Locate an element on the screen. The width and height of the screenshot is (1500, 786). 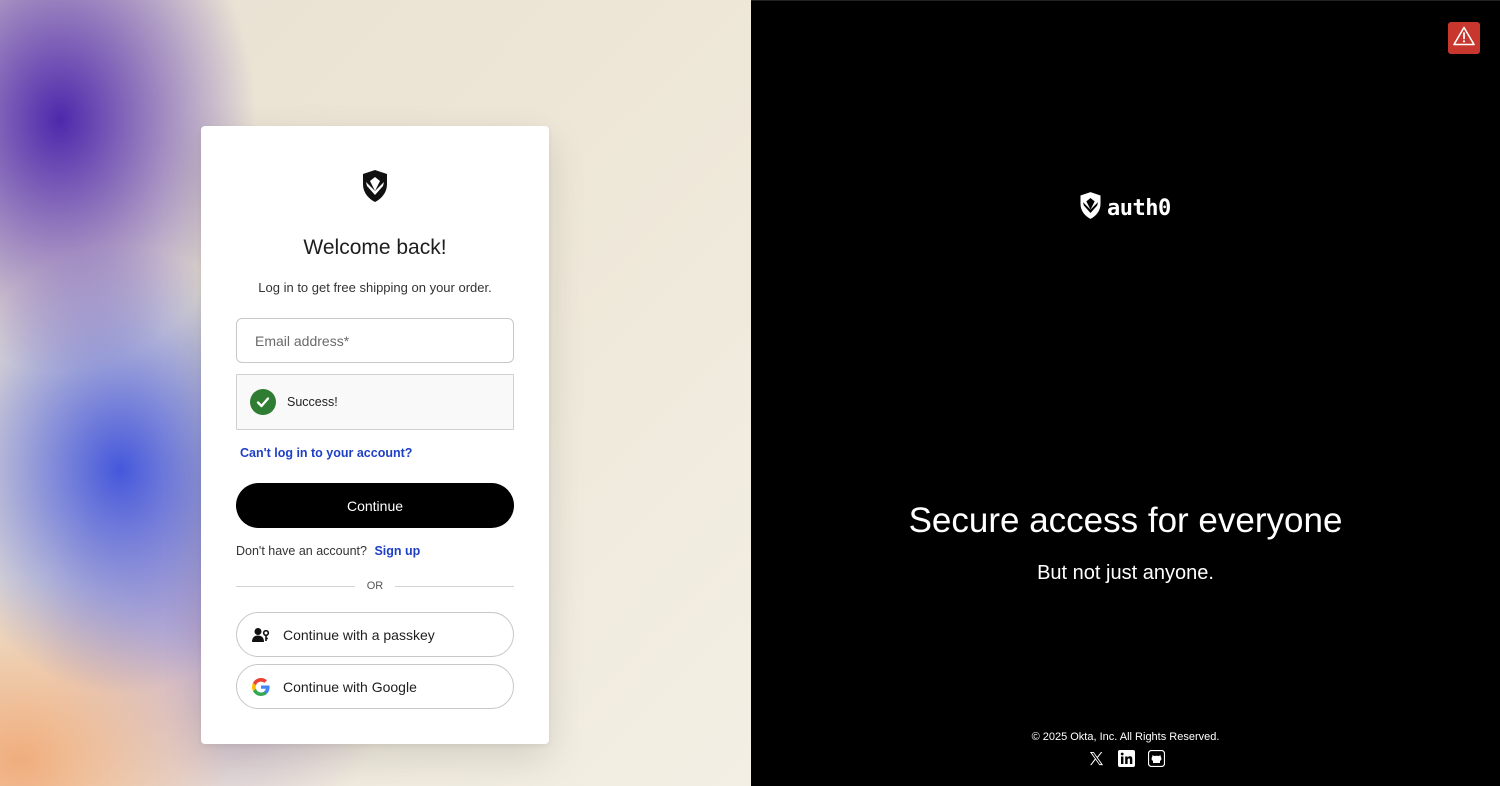
divider-text: OR is located at coordinates (375, 586).